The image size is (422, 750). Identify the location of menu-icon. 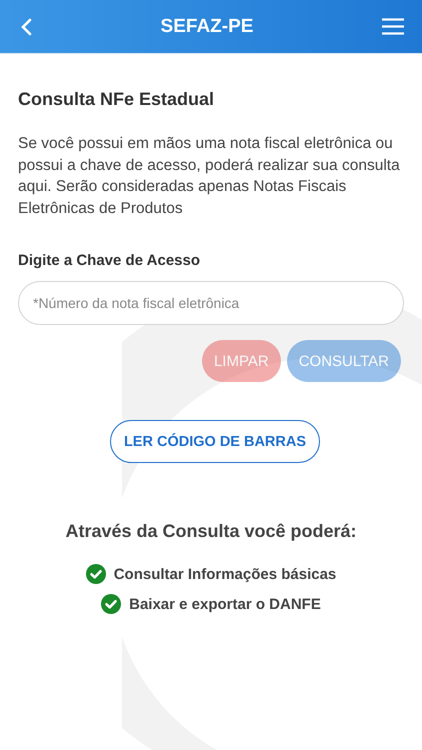
(393, 26).